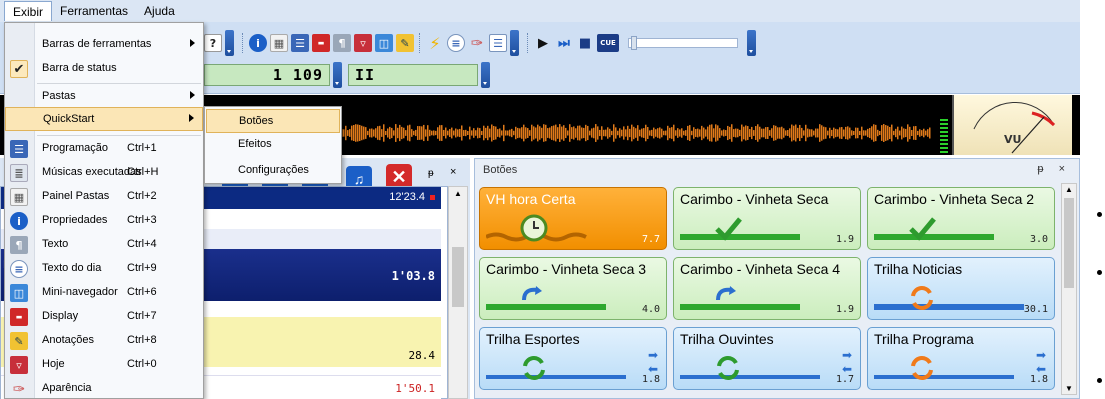 Image resolution: width=1105 pixels, height=399 pixels. What do you see at coordinates (159, 11) in the screenshot?
I see `menu-ajuda: Ajuda` at bounding box center [159, 11].